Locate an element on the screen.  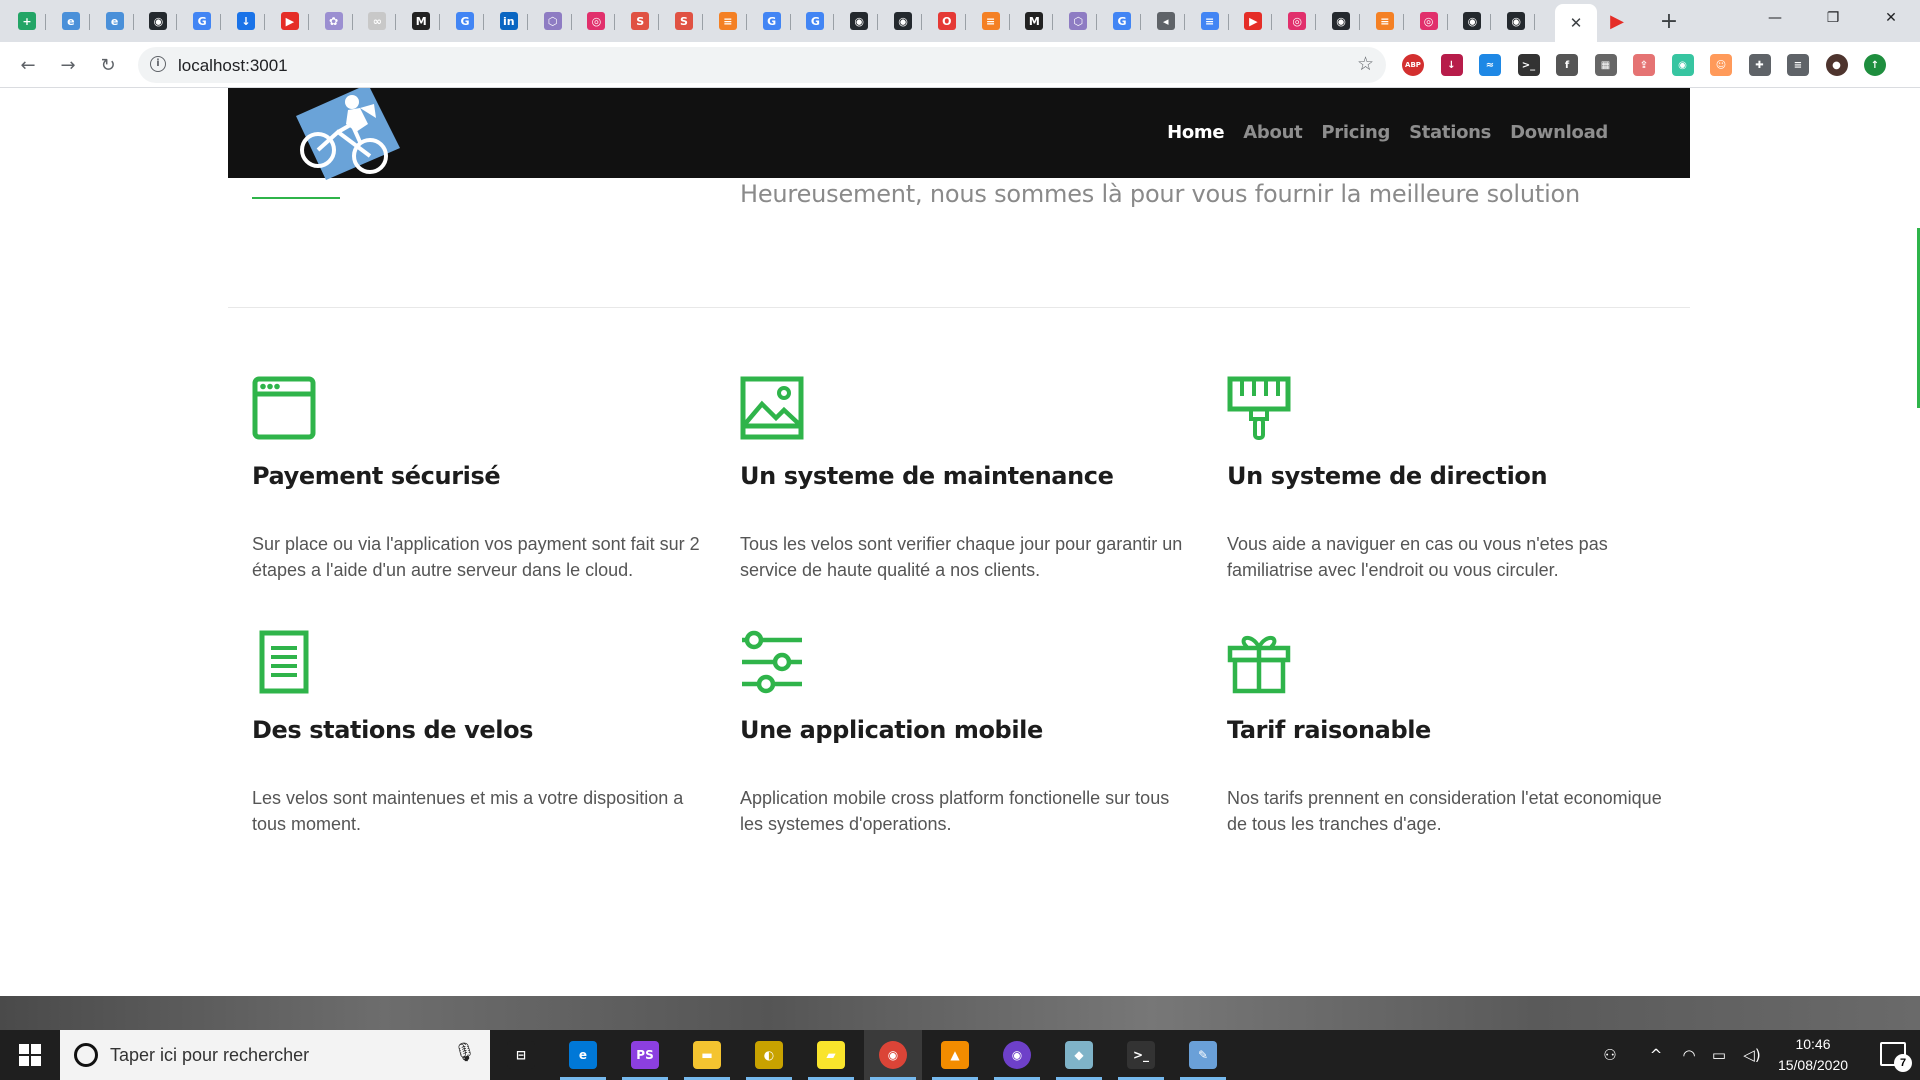
notification-center-icon: 7 is located at coordinates (1896, 1057).